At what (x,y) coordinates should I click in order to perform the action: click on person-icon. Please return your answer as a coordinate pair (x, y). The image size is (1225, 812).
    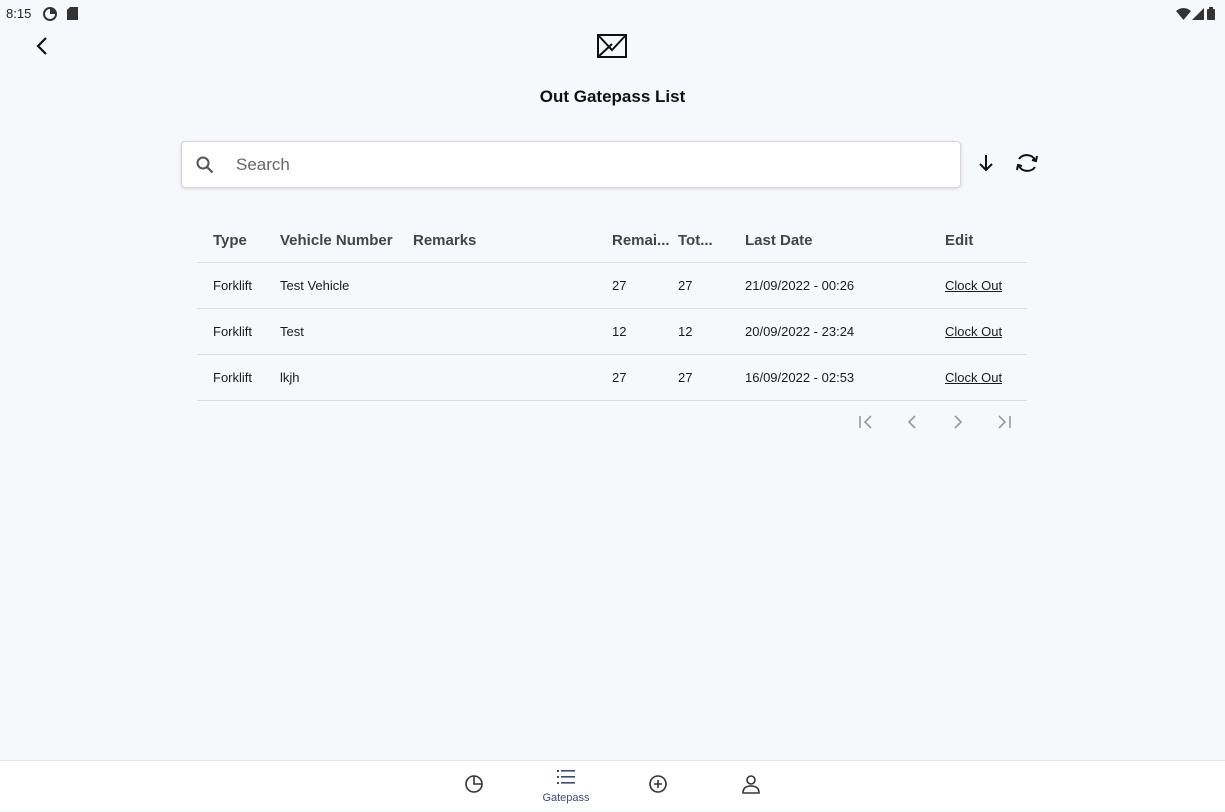
    Looking at the image, I should click on (751, 786).